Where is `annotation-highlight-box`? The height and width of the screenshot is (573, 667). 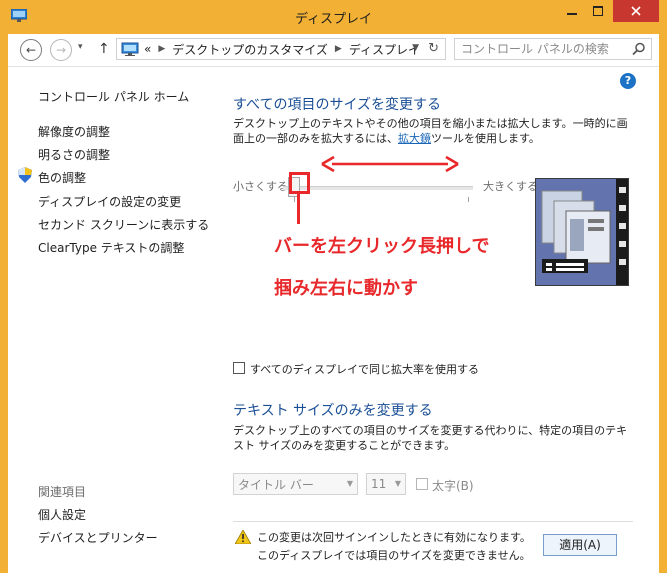 annotation-highlight-box is located at coordinates (299, 183).